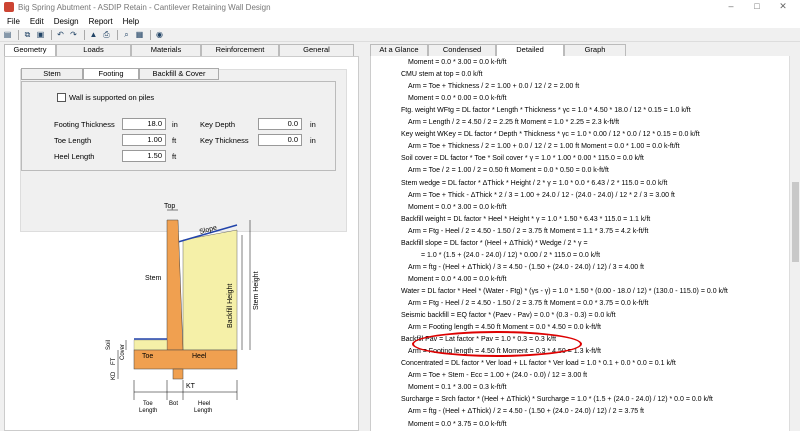 Image resolution: width=800 pixels, height=431 pixels. I want to click on report-scrollbar, so click(794, 243).